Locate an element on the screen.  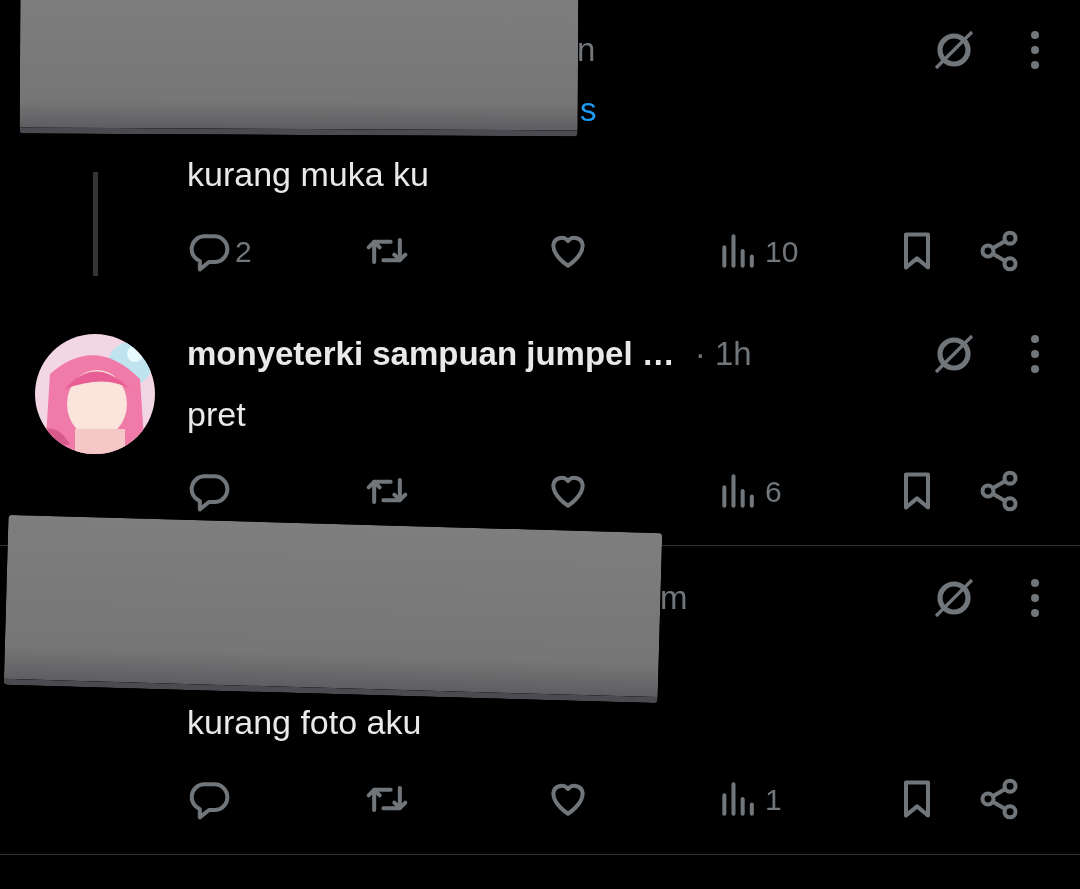
post-text: kurang muka ku is located at coordinates (308, 174).